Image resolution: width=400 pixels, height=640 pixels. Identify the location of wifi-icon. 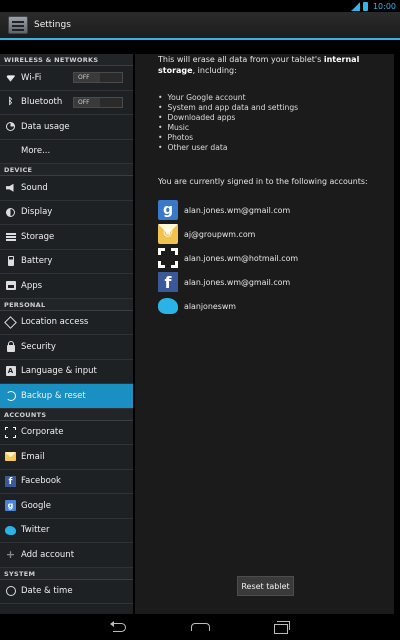
(10, 77).